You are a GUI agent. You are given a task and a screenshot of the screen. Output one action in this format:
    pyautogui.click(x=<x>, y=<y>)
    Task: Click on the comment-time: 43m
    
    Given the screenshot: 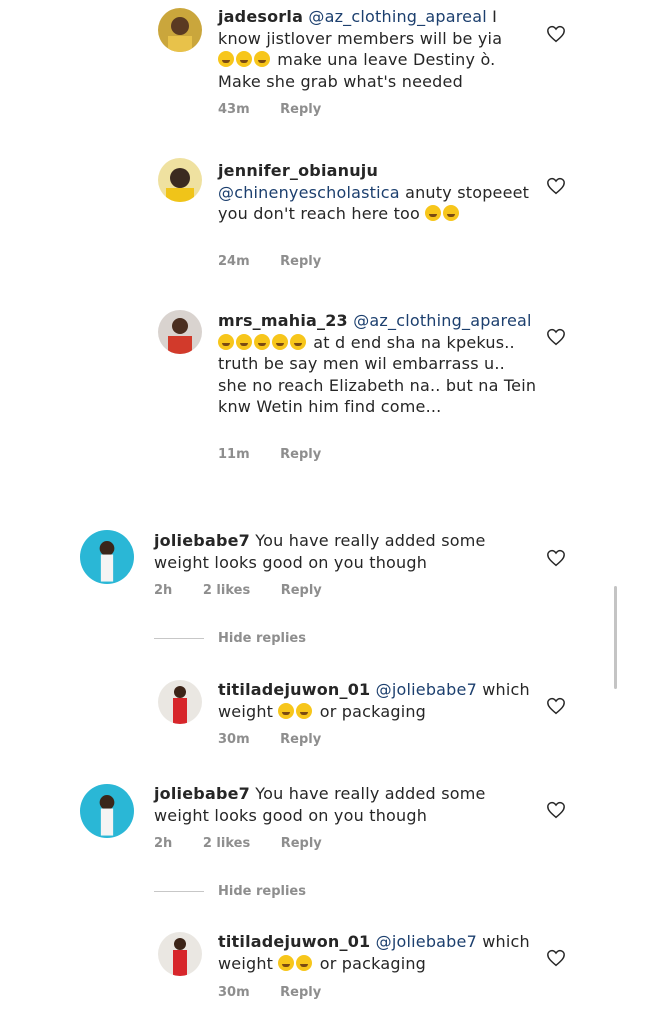 What is the action you would take?
    pyautogui.click(x=234, y=109)
    